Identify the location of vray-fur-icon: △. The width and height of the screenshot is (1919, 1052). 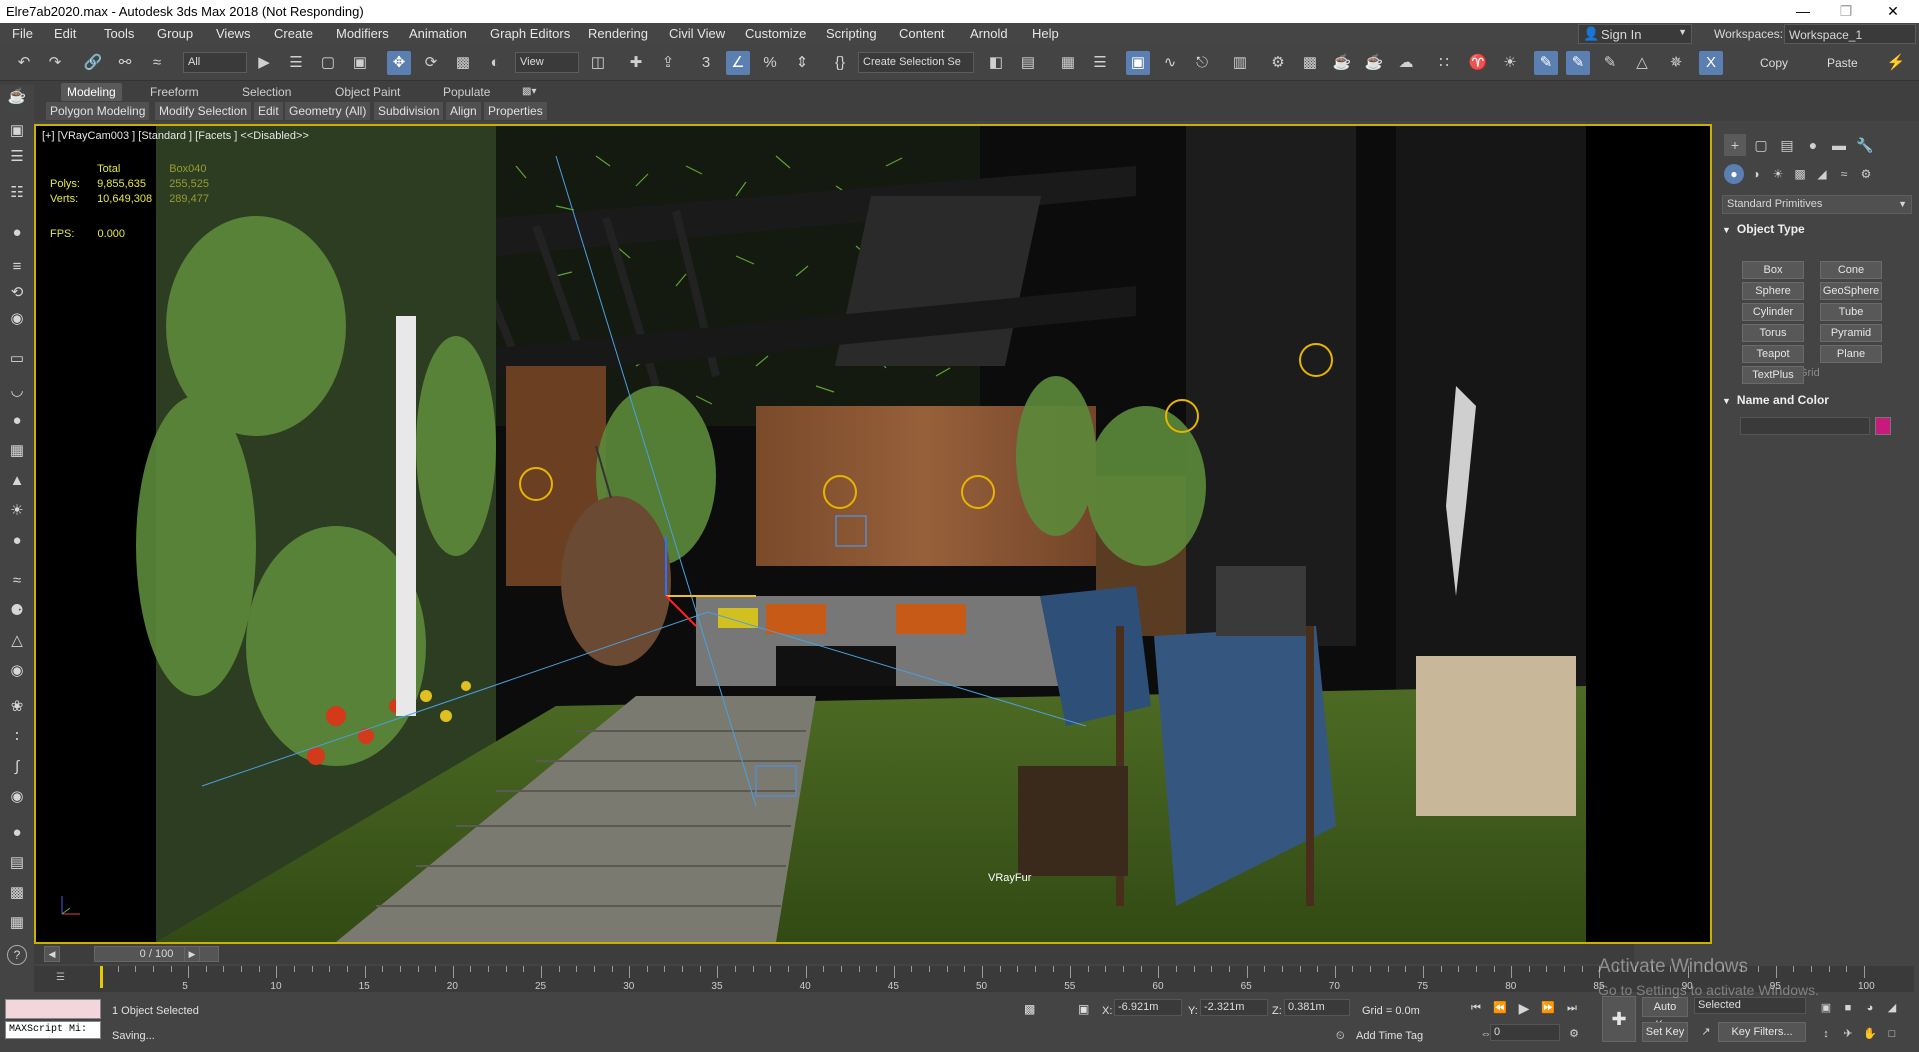
(1642, 63).